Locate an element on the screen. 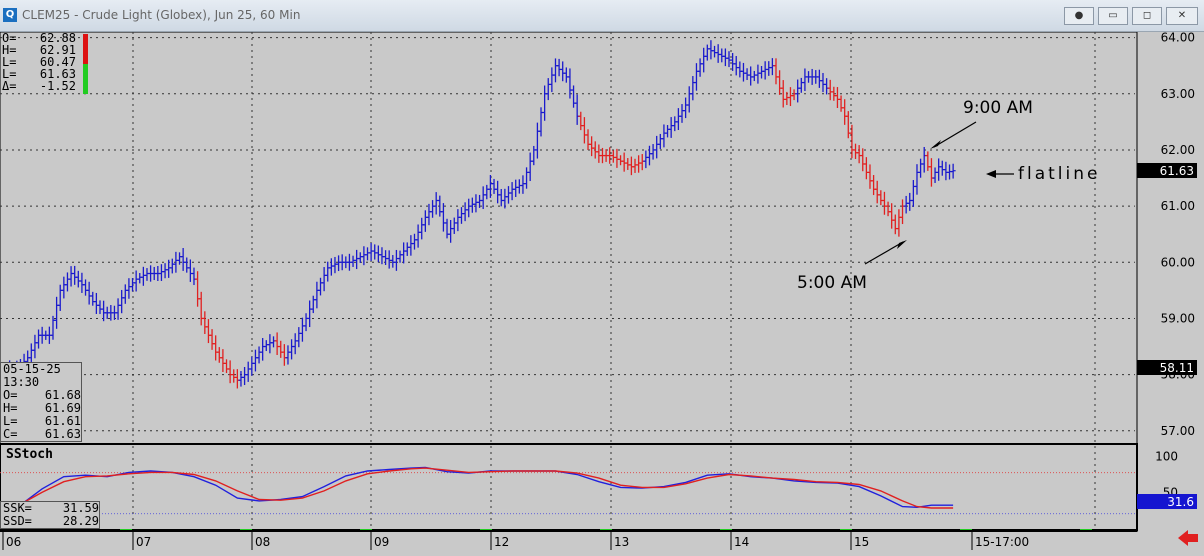 This screenshot has width=1204, height=556. cursor-price-label: 58.11 is located at coordinates (1177, 368).